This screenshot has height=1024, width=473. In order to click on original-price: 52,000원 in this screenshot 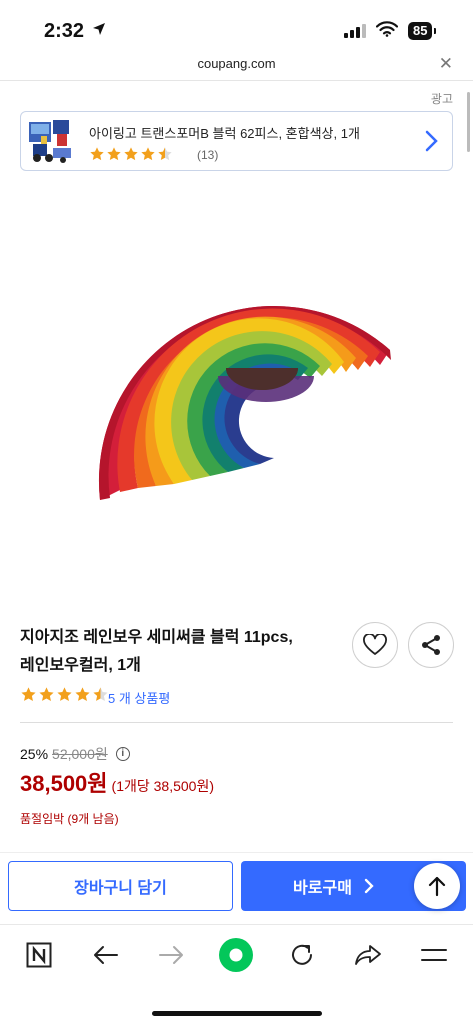, I will do `click(80, 754)`.